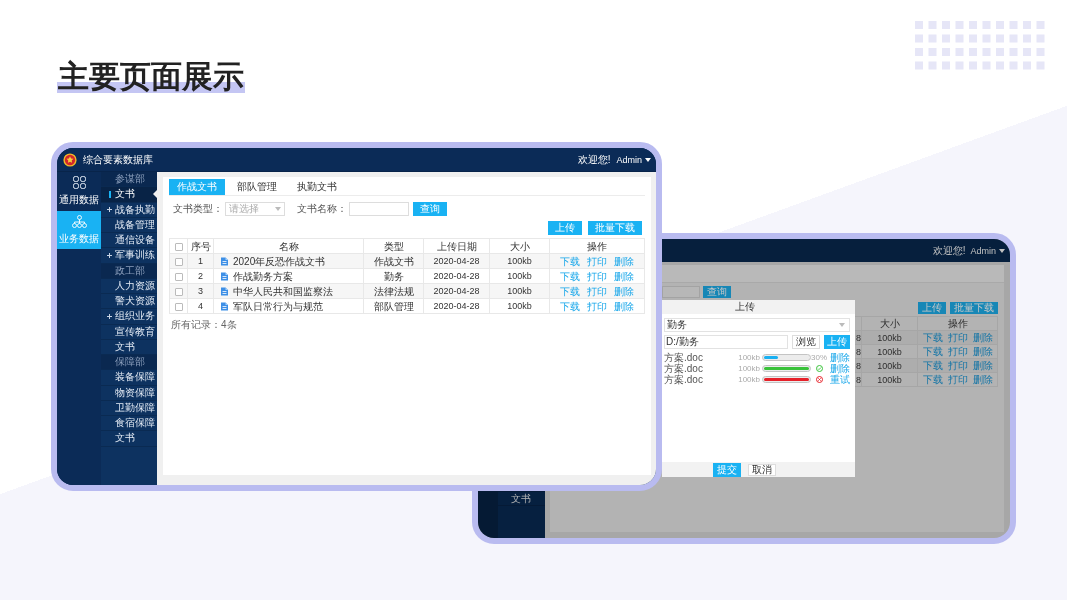  Describe the element at coordinates (762, 469) in the screenshot. I see `cancel-button: 取消` at that location.